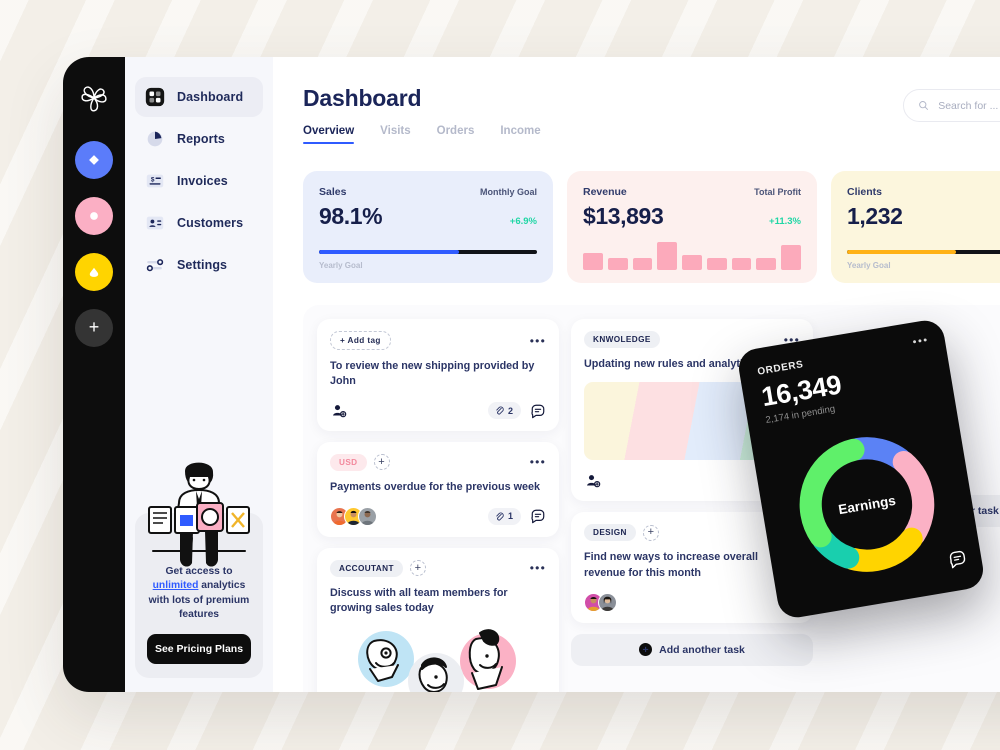 The width and height of the screenshot is (1000, 750). I want to click on tab-visits: Visits, so click(395, 134).